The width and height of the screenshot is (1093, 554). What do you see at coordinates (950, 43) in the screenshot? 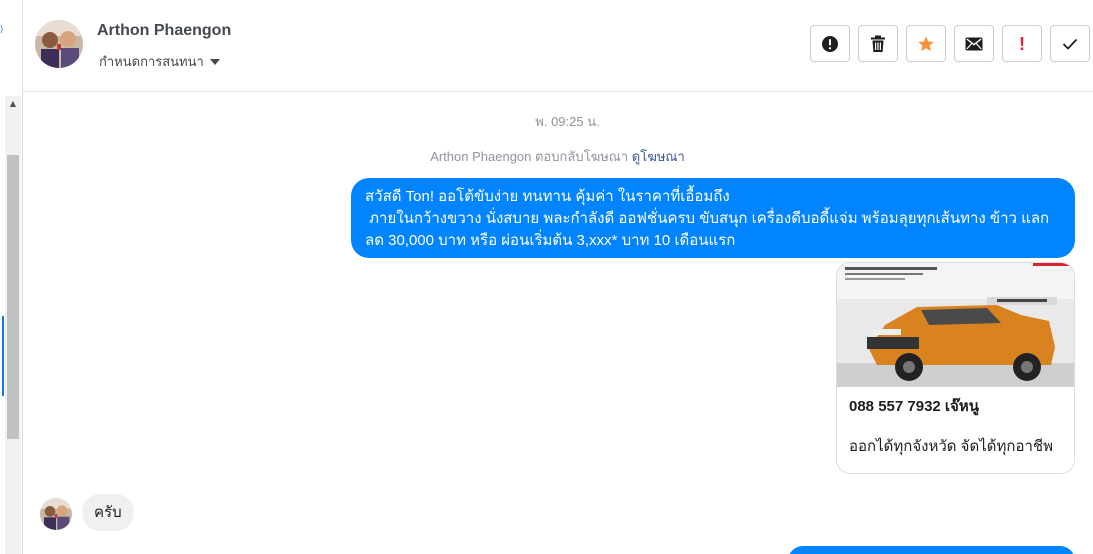
I see `conversation-actions: !` at bounding box center [950, 43].